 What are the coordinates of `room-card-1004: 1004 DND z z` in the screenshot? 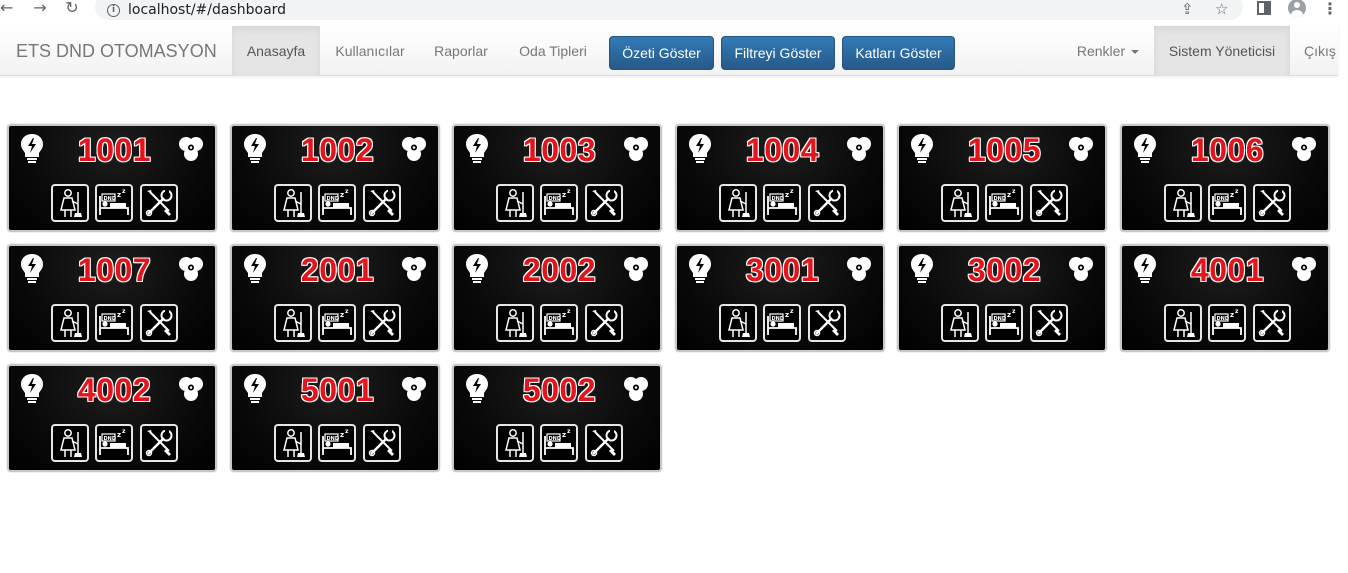 It's located at (780, 178).